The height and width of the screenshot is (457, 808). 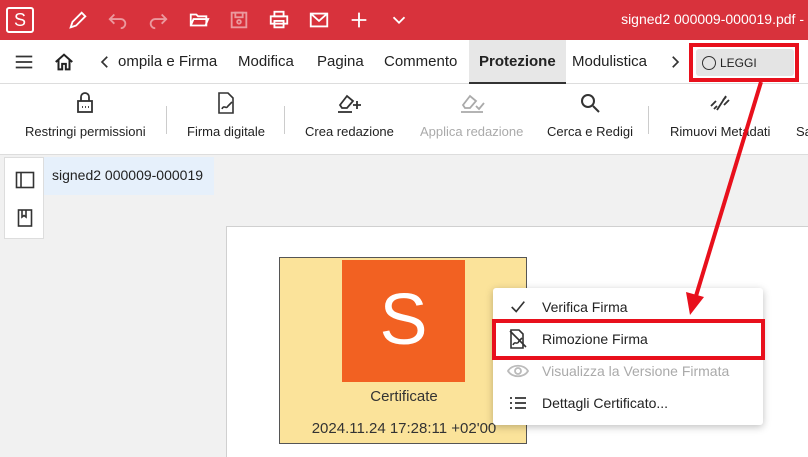 I want to click on sidebar-toggle-icon, so click(x=25, y=180).